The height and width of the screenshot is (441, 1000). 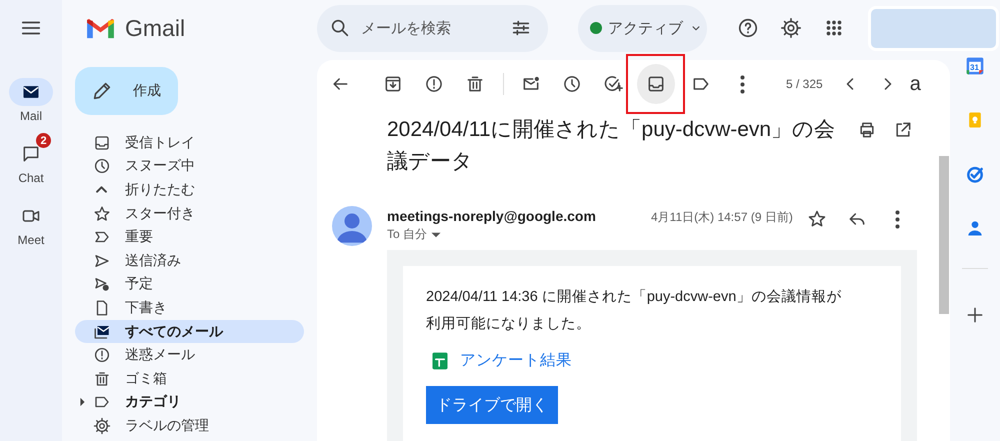 I want to click on chat-bubble-icon, so click(x=31, y=154).